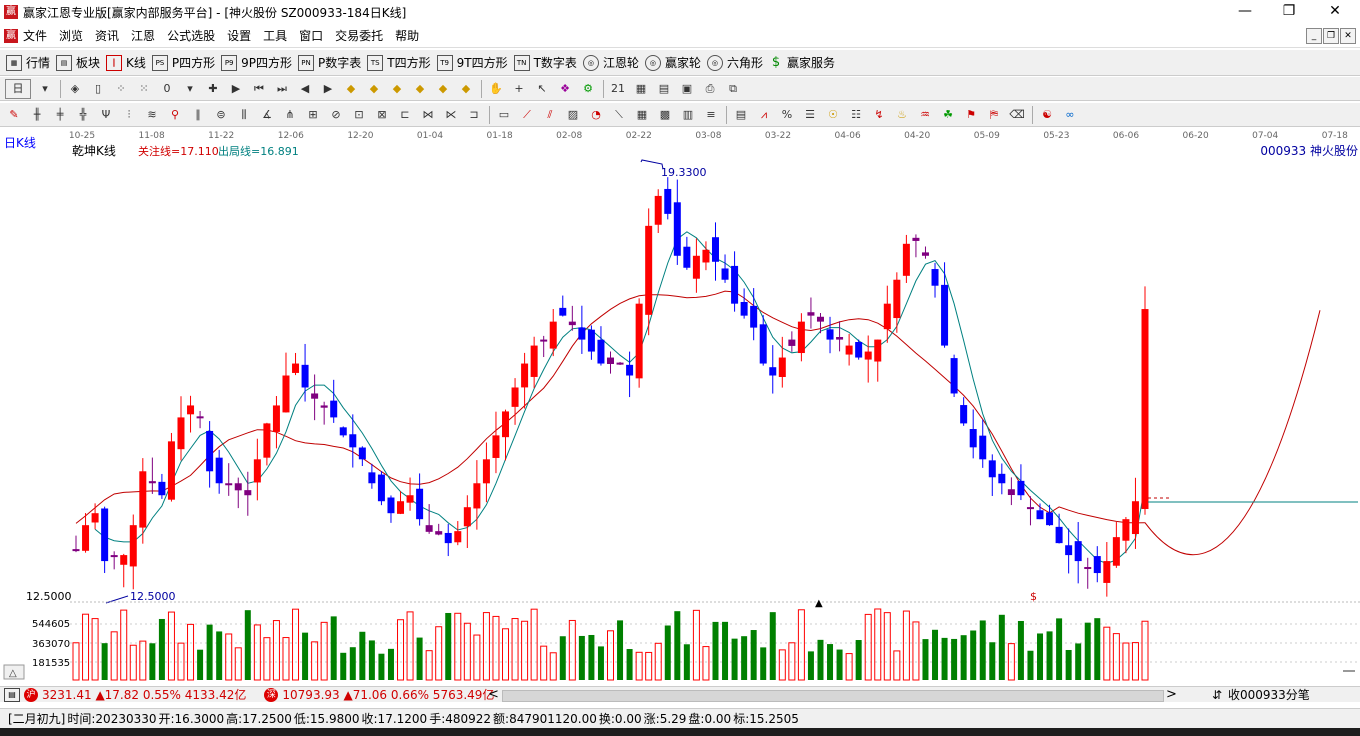 The image size is (1360, 736). Describe the element at coordinates (336, 115) in the screenshot. I see `gann-angle-icon: ⊘` at that location.